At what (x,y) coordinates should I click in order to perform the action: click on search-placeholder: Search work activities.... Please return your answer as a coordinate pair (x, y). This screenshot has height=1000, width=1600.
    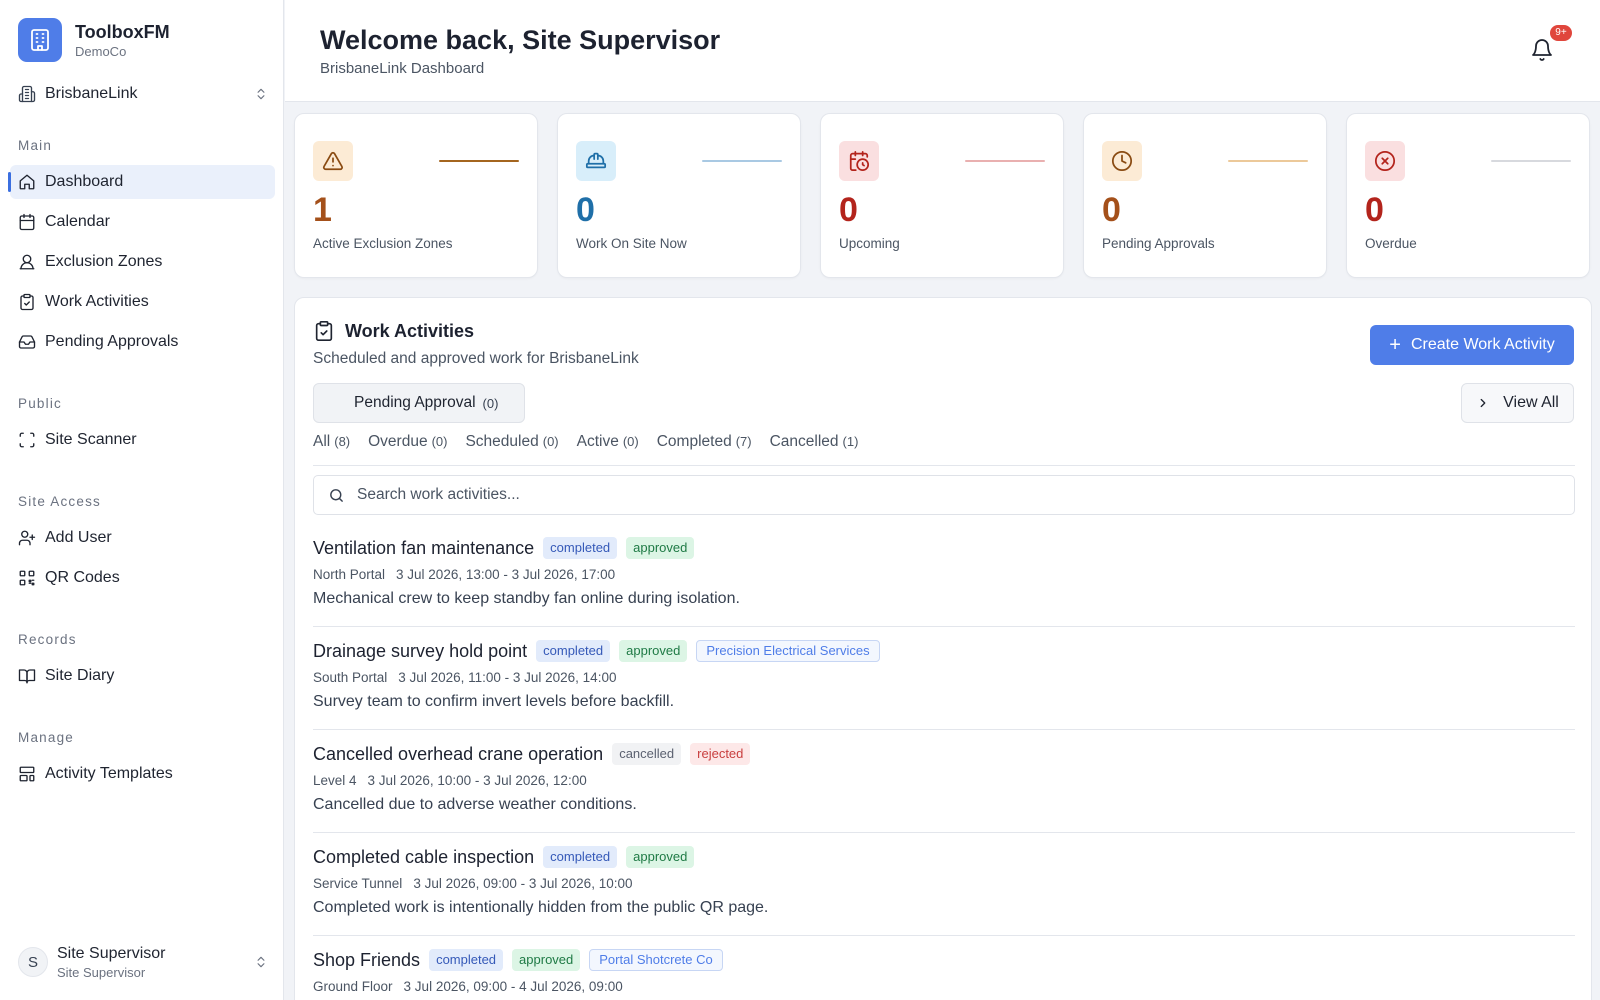
    Looking at the image, I should click on (438, 494).